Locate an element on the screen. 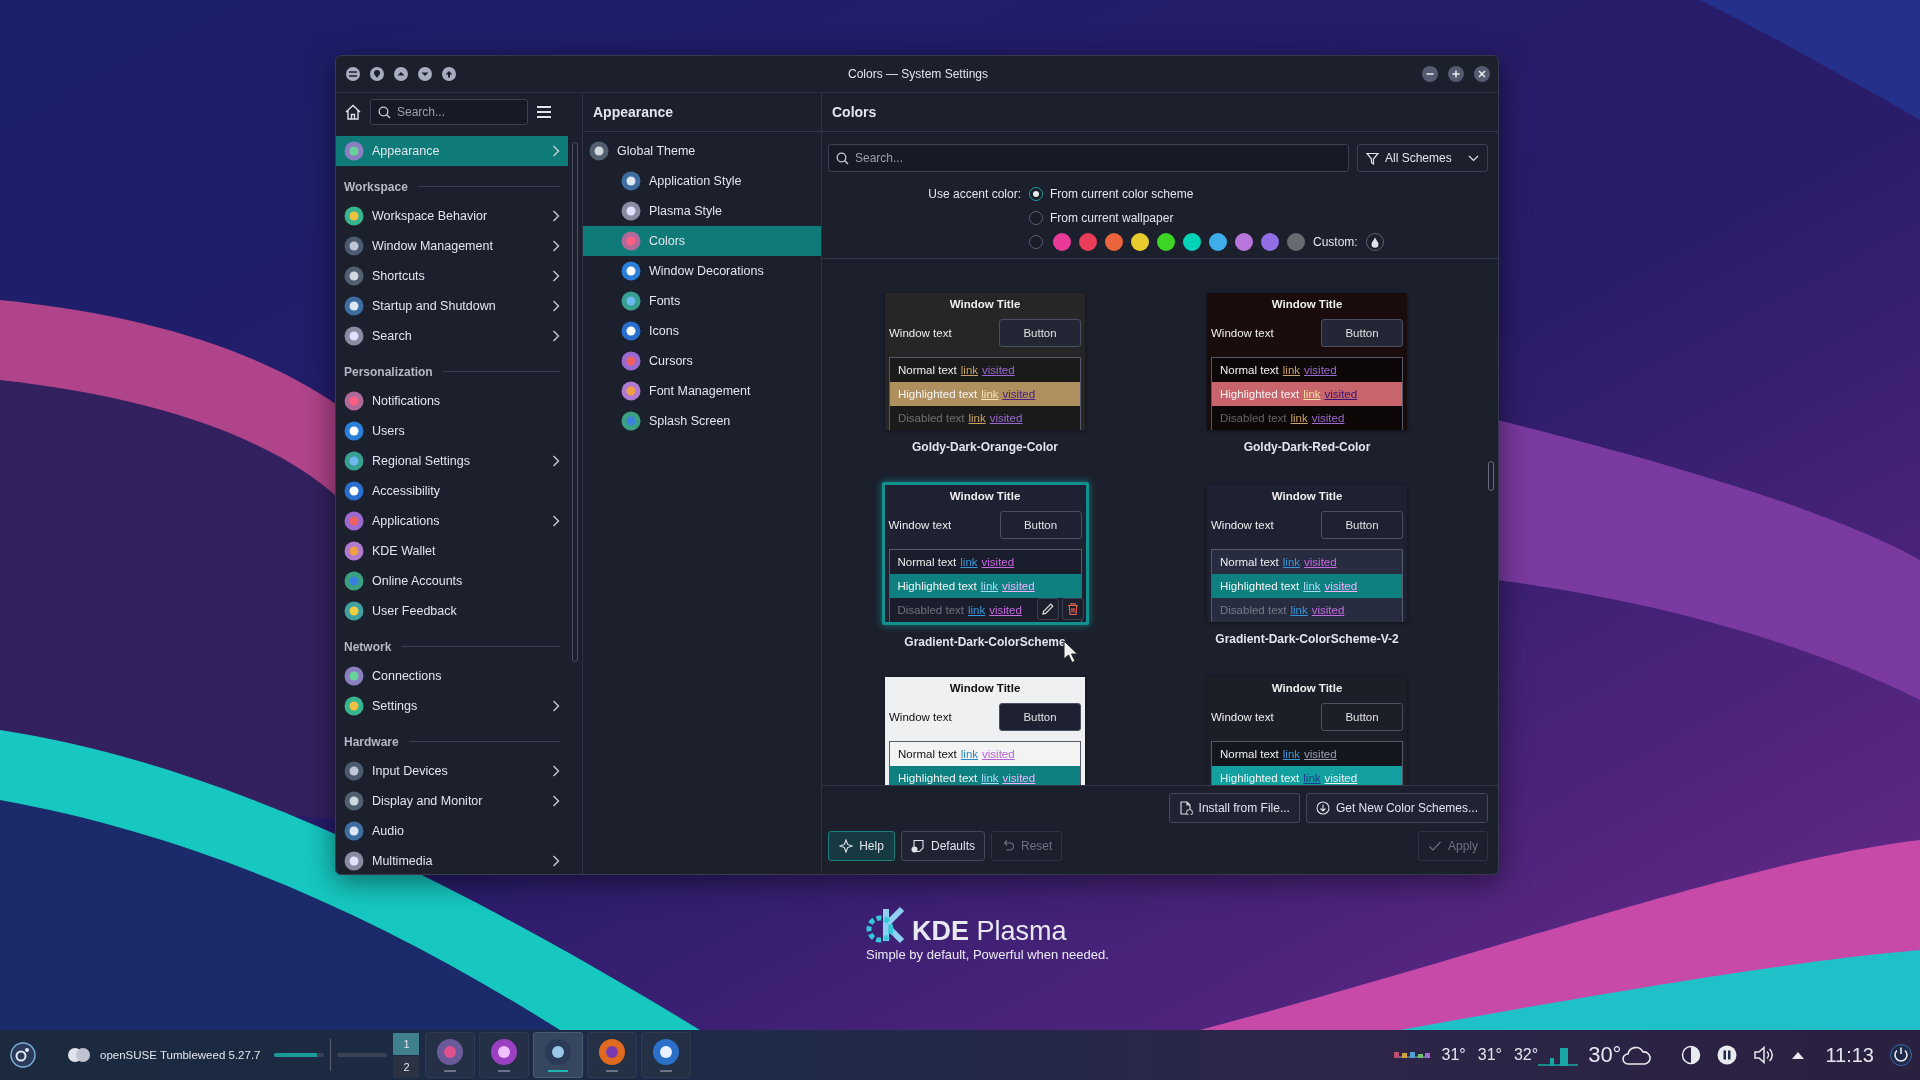 The width and height of the screenshot is (1920, 1080). power-icon is located at coordinates (1901, 1055).